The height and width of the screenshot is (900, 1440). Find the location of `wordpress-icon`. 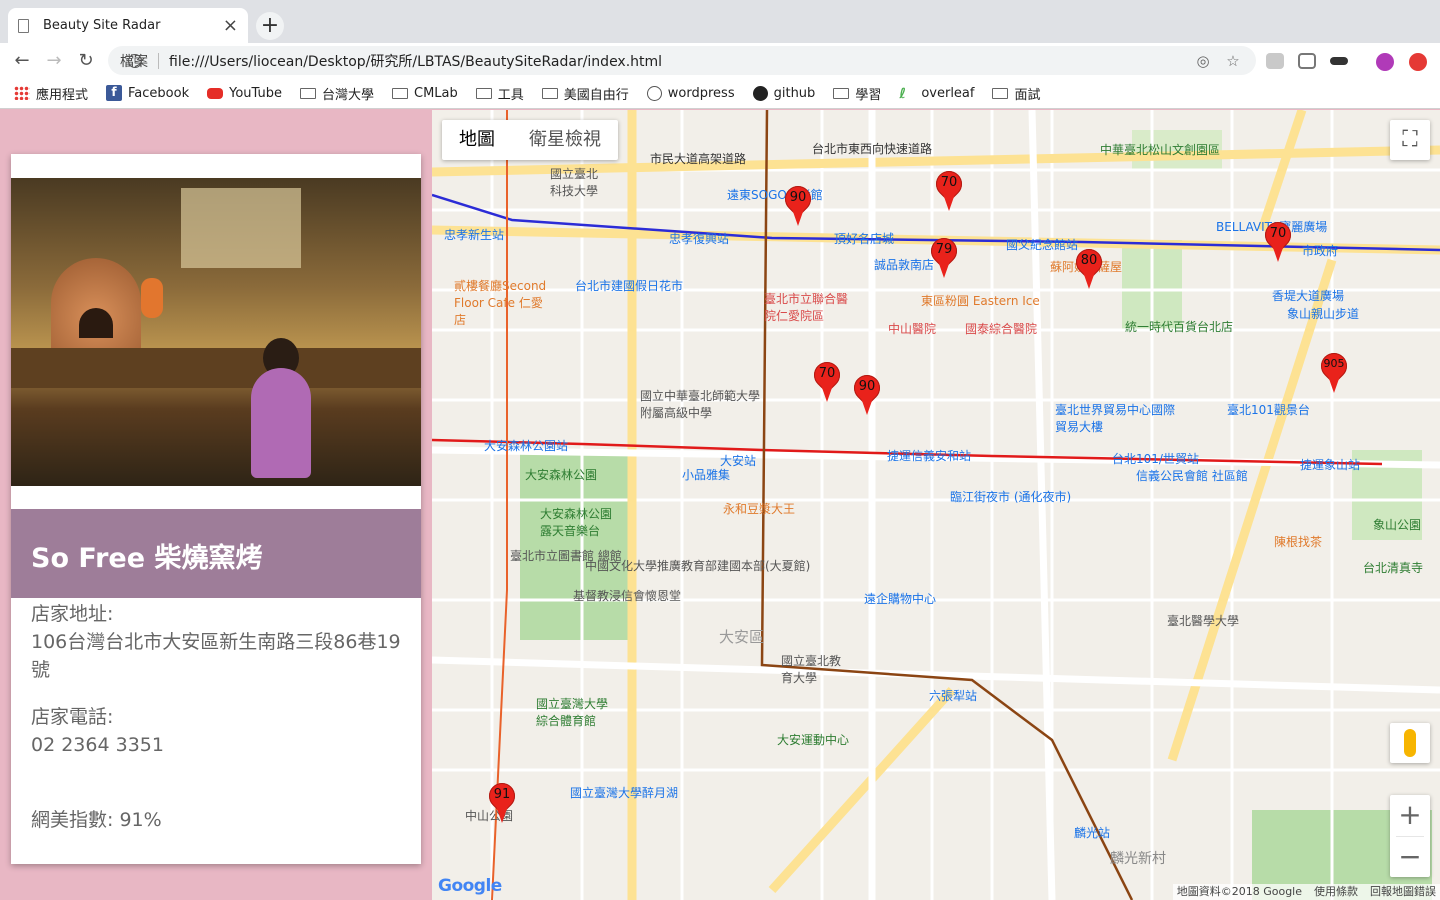

wordpress-icon is located at coordinates (654, 93).